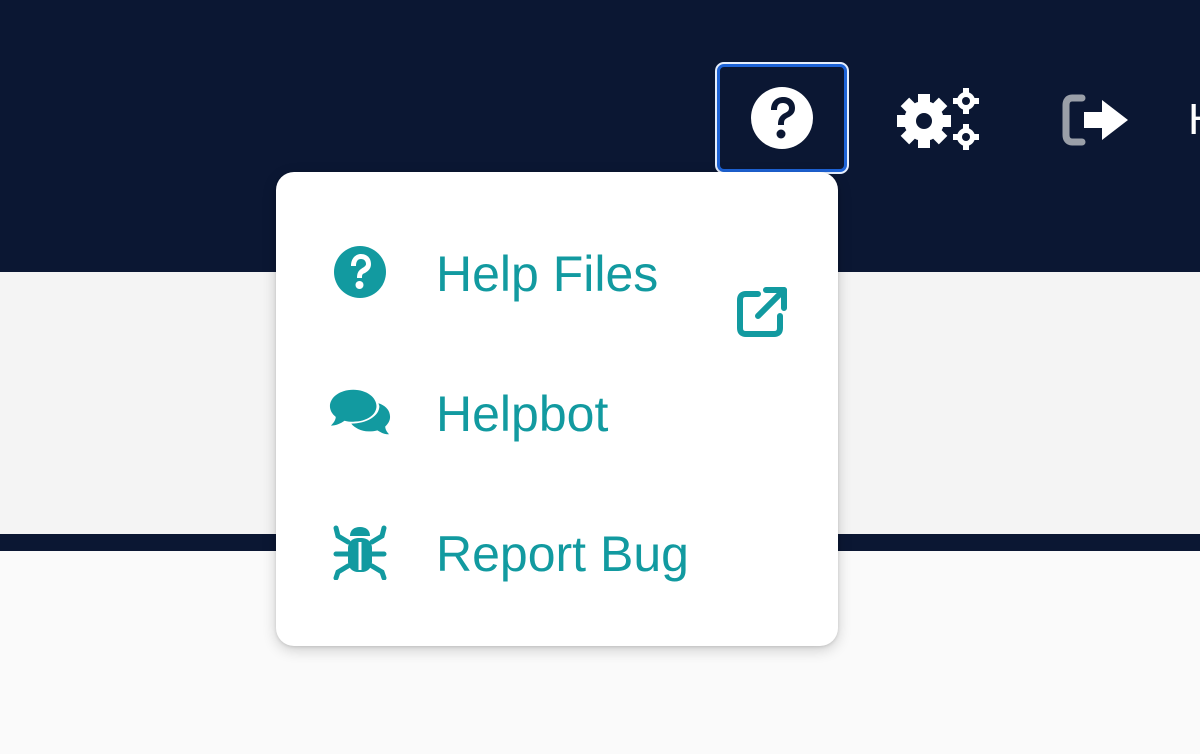 This screenshot has width=1200, height=754. I want to click on menu-item-help-files: Help Files, so click(557, 274).